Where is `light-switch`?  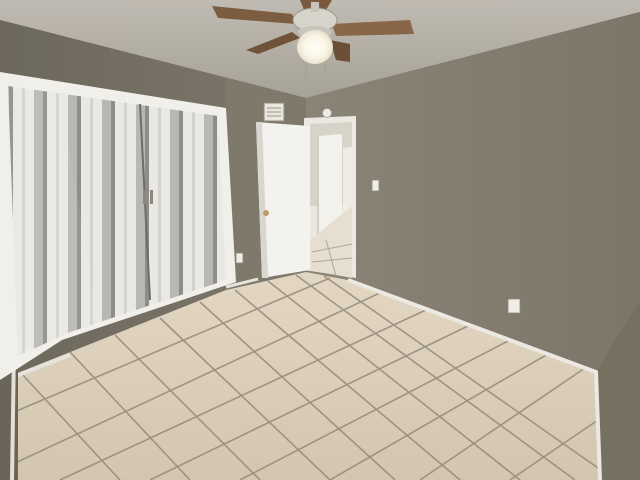
light-switch is located at coordinates (375, 185).